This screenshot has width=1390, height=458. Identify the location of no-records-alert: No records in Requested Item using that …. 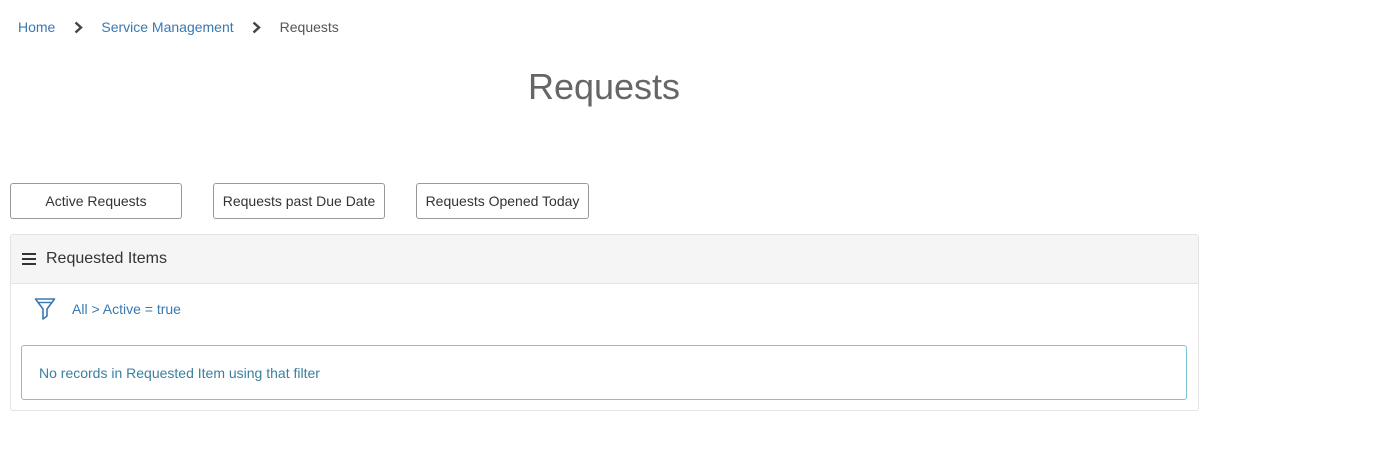
(604, 372).